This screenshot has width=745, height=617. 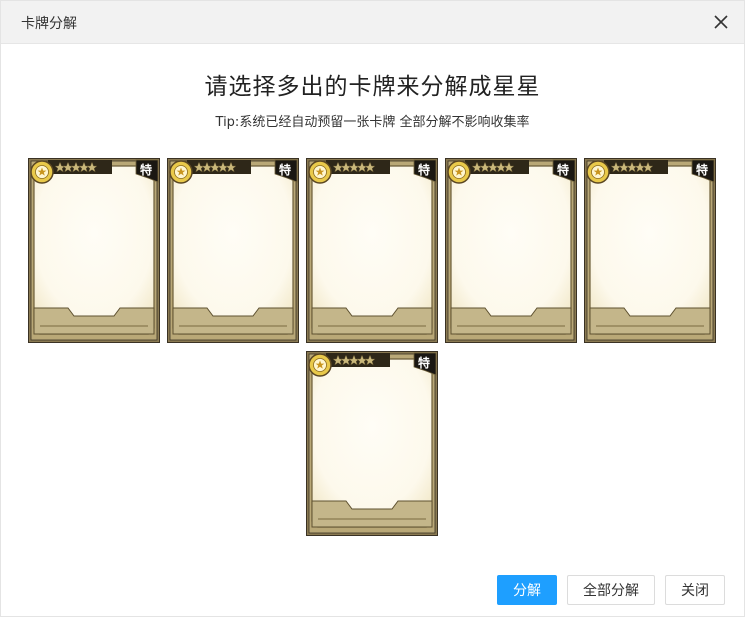 I want to click on close-button: 关闭, so click(x=695, y=590).